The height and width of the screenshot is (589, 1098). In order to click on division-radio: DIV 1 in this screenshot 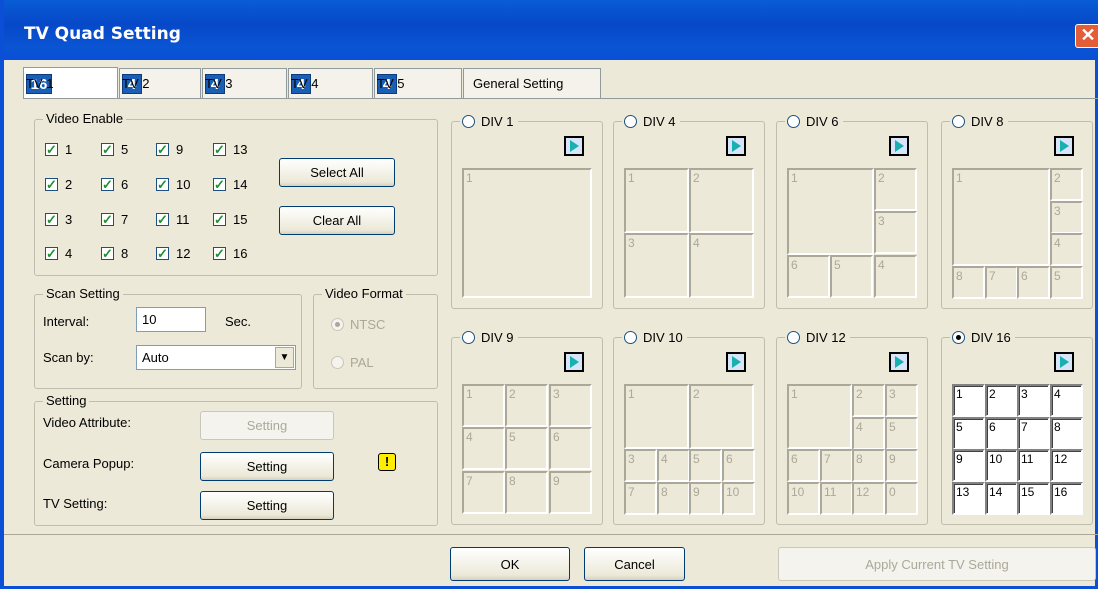, I will do `click(489, 121)`.